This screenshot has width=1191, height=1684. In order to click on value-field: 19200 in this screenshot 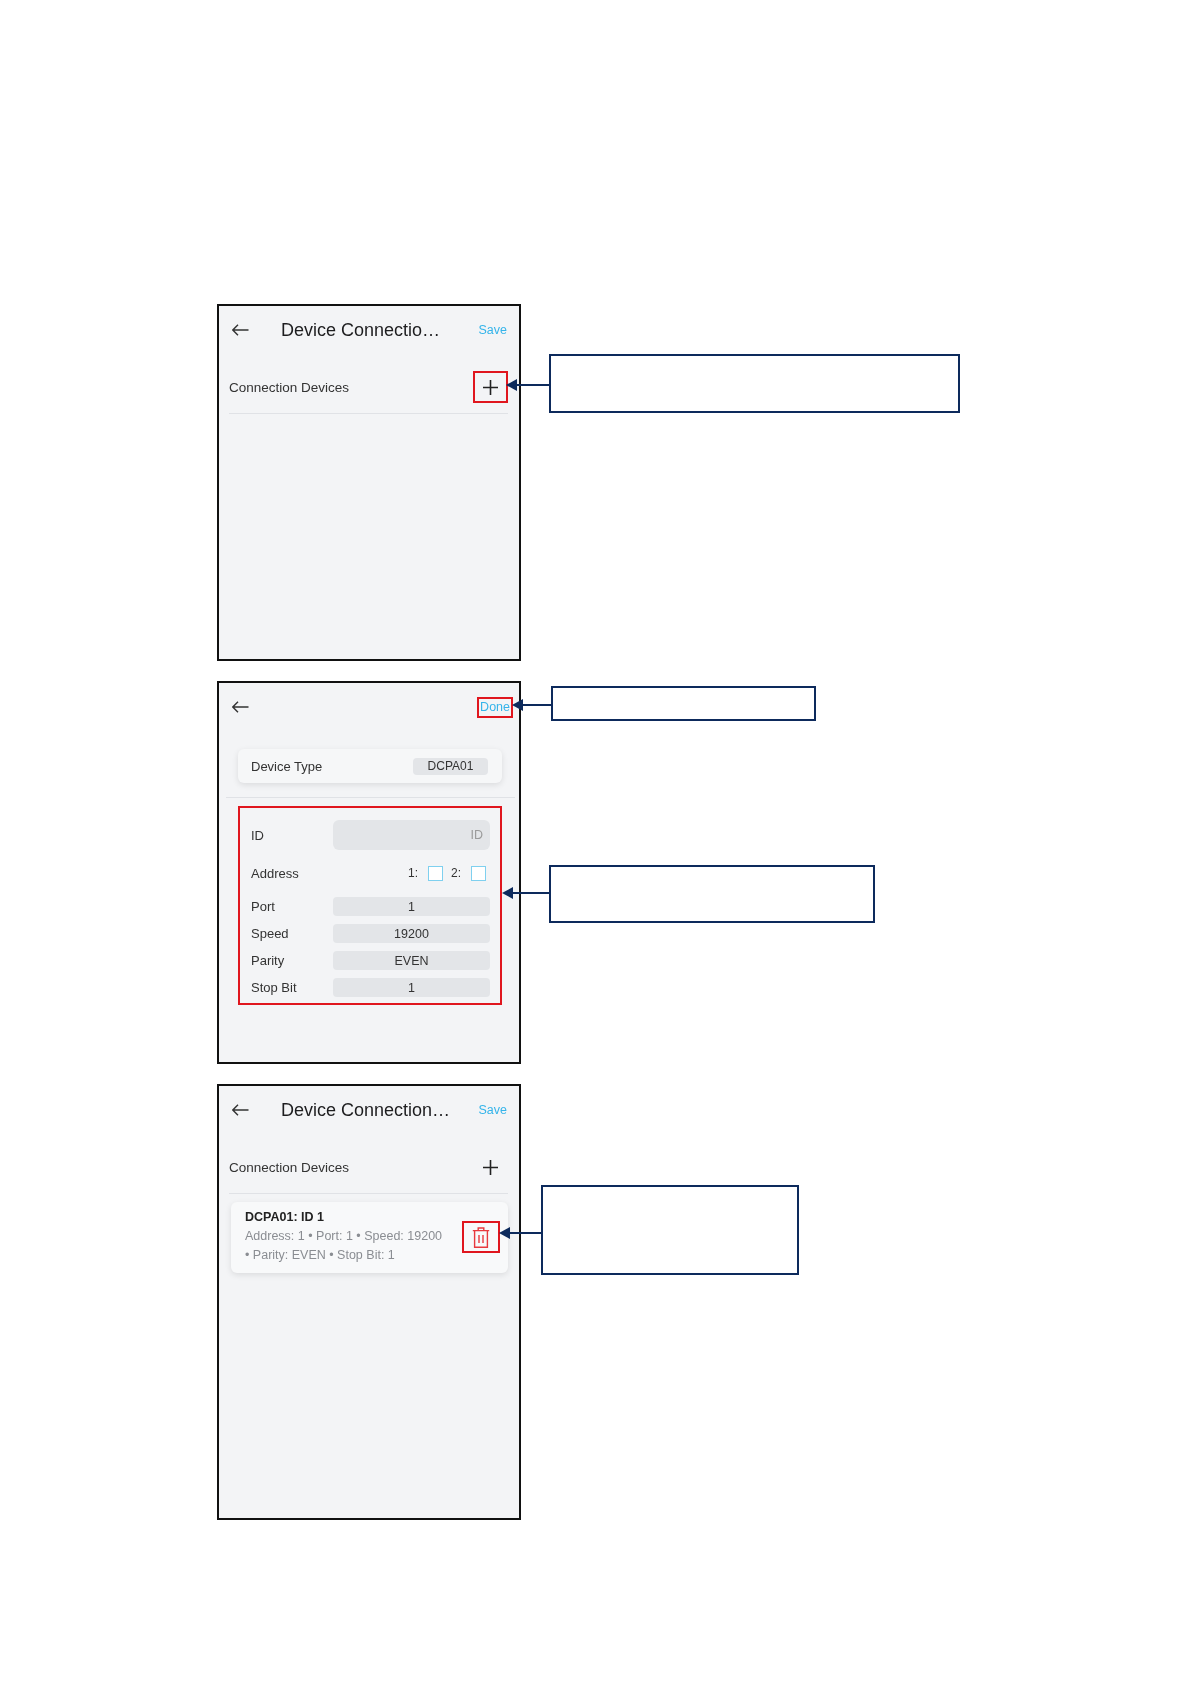, I will do `click(411, 933)`.